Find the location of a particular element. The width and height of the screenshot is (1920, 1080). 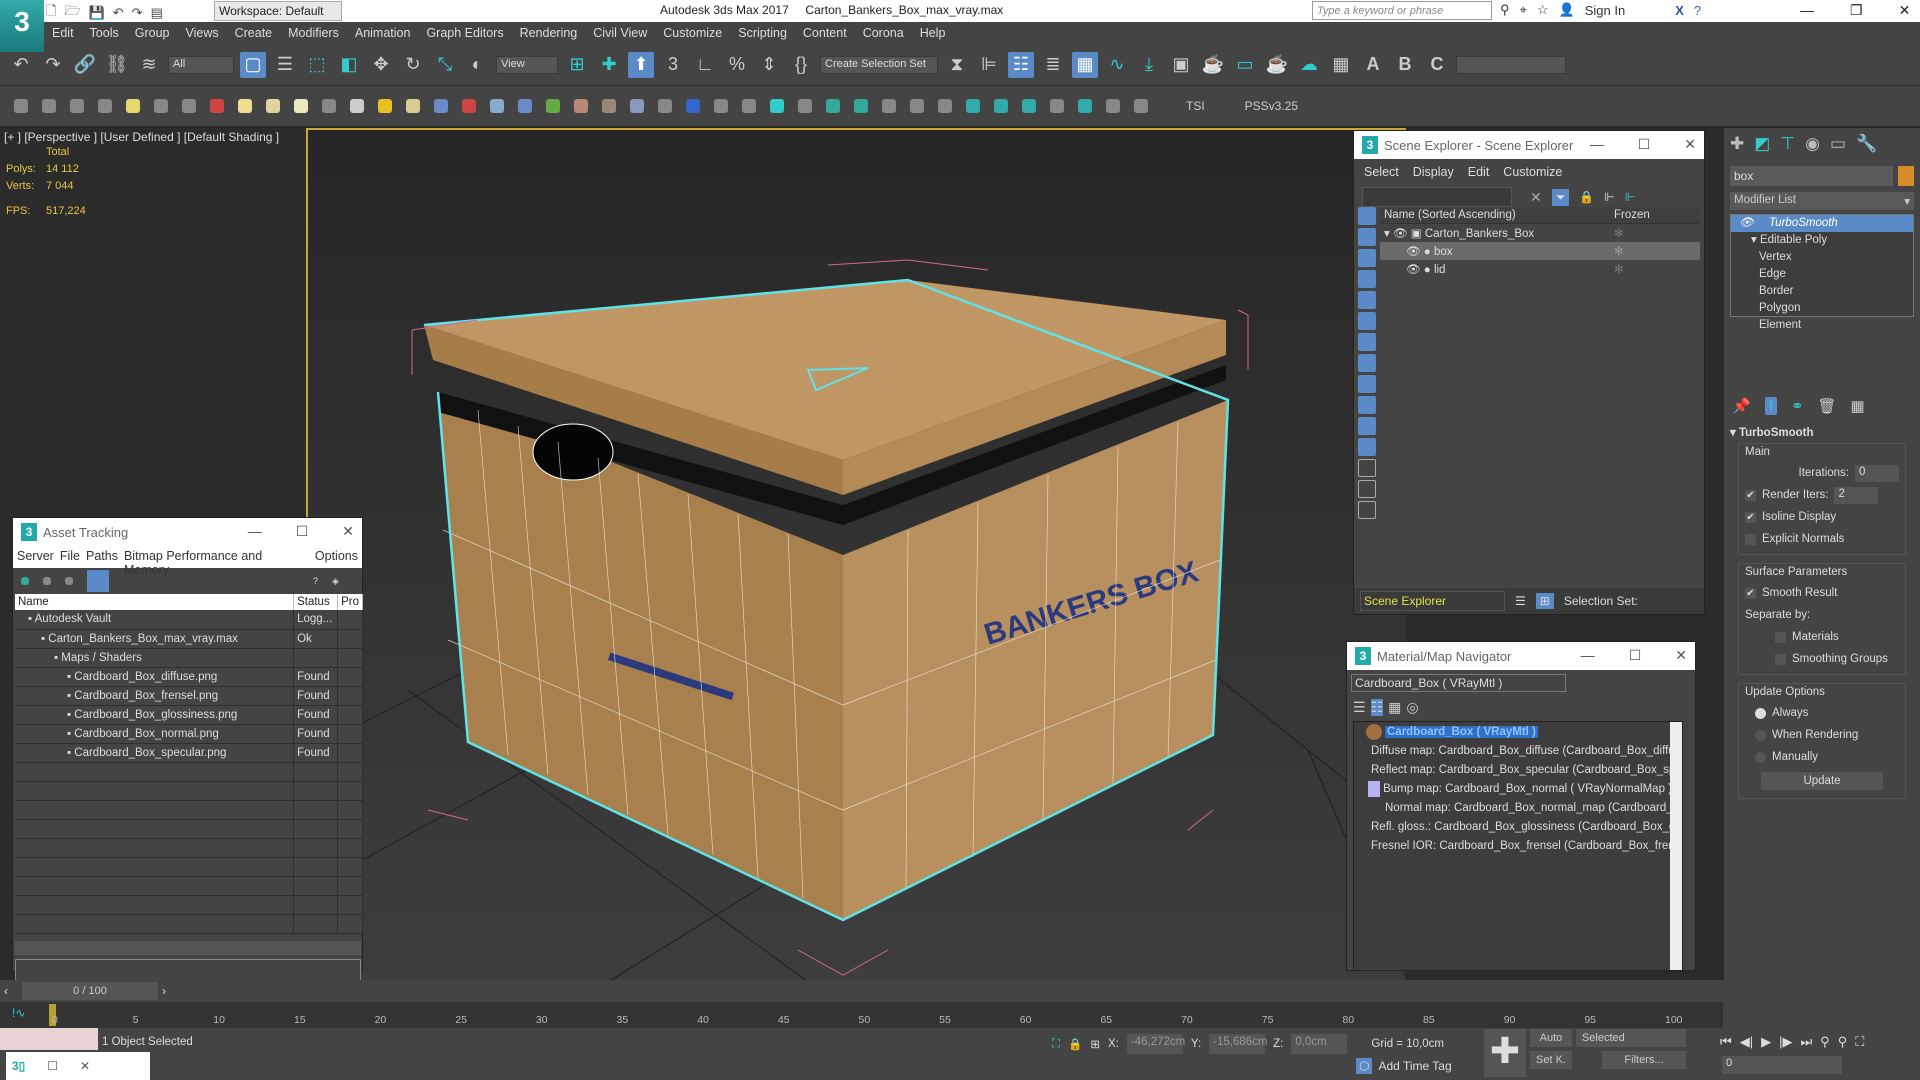

smooth-result-checkbox: ✔ is located at coordinates (1750, 593).